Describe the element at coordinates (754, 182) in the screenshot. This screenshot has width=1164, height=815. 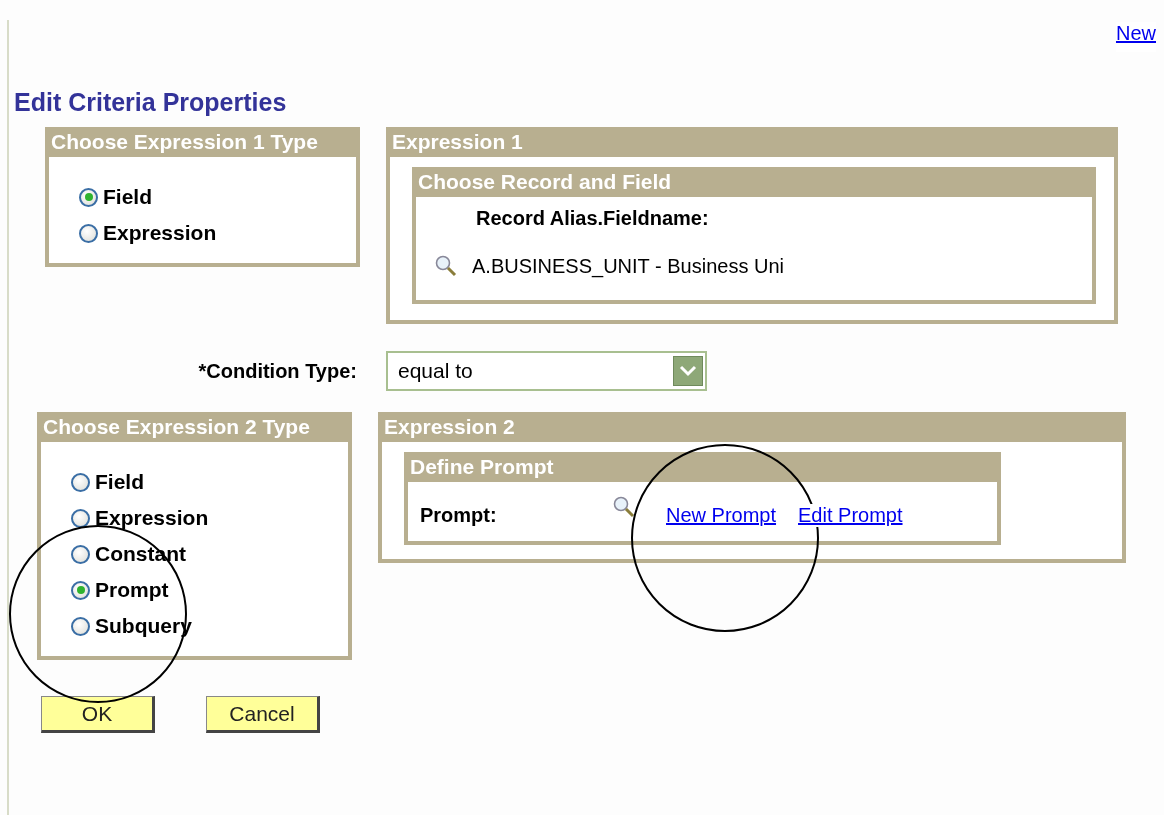
I see `panel-header: Choose Record and Field` at that location.